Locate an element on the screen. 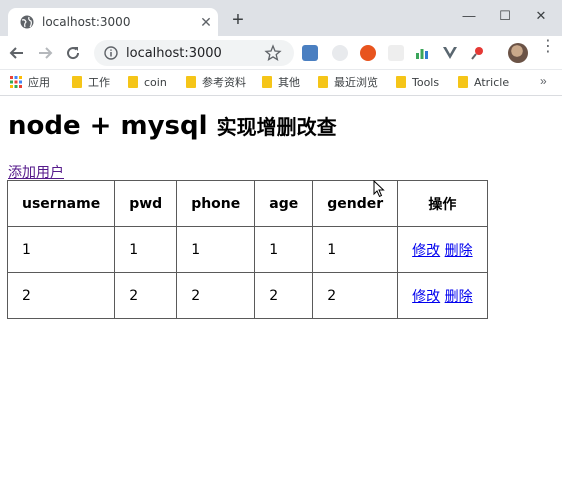 The width and height of the screenshot is (562, 480). table-header-row: username pwd phone age gender 操作 is located at coordinates (247, 203).